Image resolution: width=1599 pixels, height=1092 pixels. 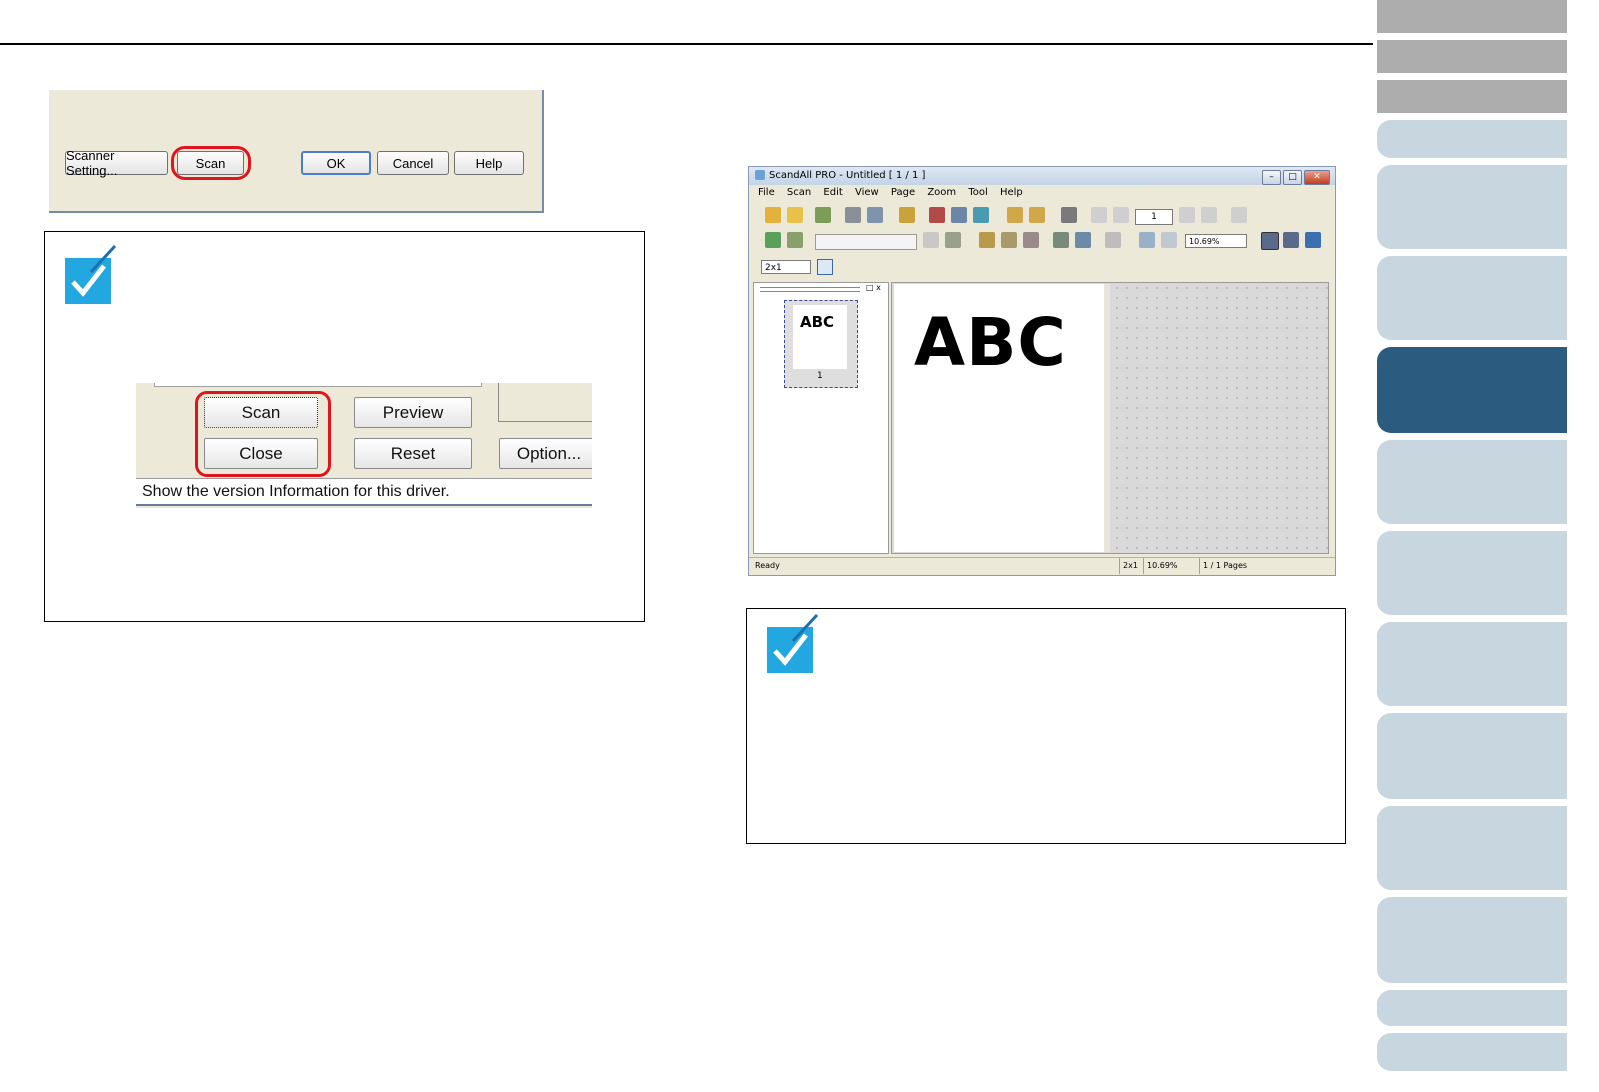 What do you see at coordinates (1011, 192) in the screenshot?
I see `menu-help: Help` at bounding box center [1011, 192].